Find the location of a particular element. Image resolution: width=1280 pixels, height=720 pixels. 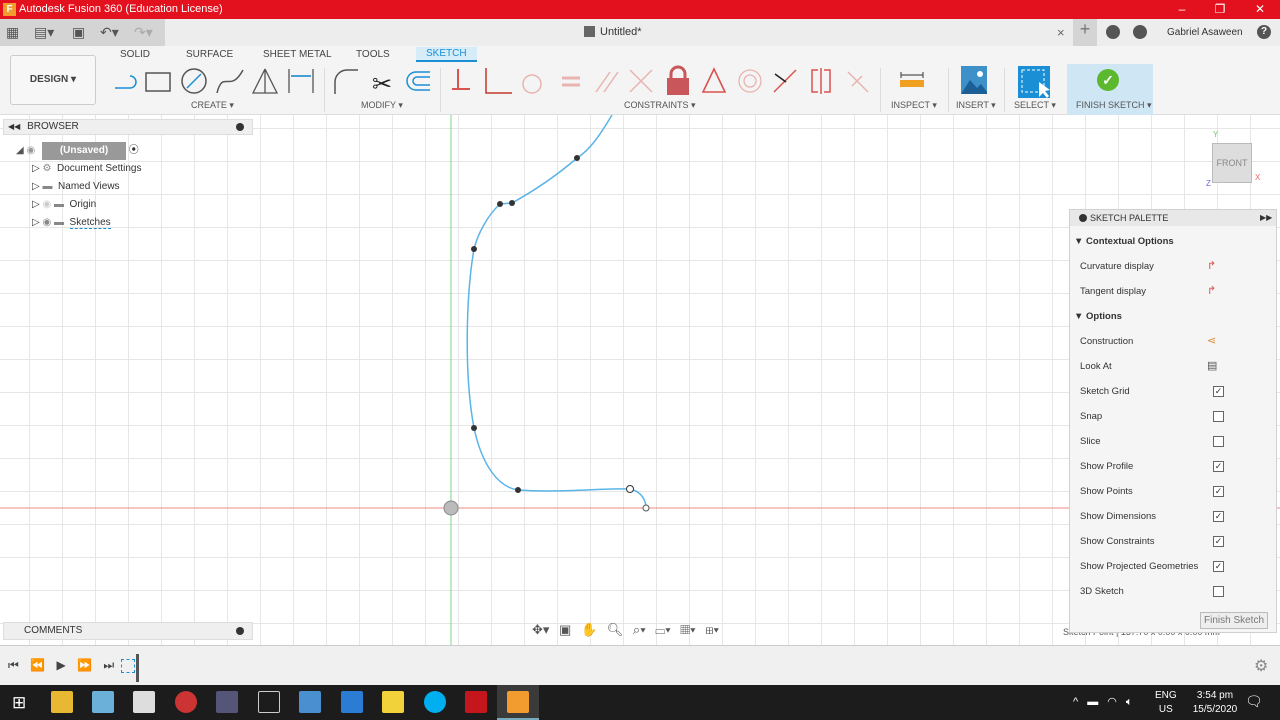

pan-icon: ✋ is located at coordinates (589, 629).